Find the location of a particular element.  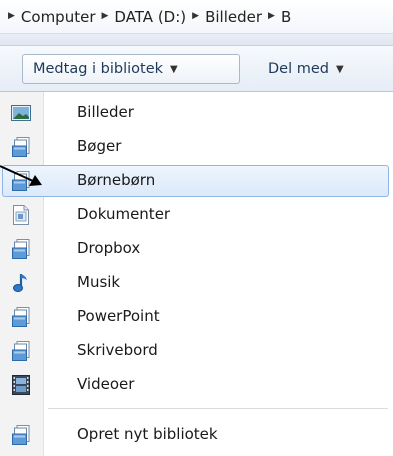

menu-item-dokumenter: Dokumenter is located at coordinates (196, 215).